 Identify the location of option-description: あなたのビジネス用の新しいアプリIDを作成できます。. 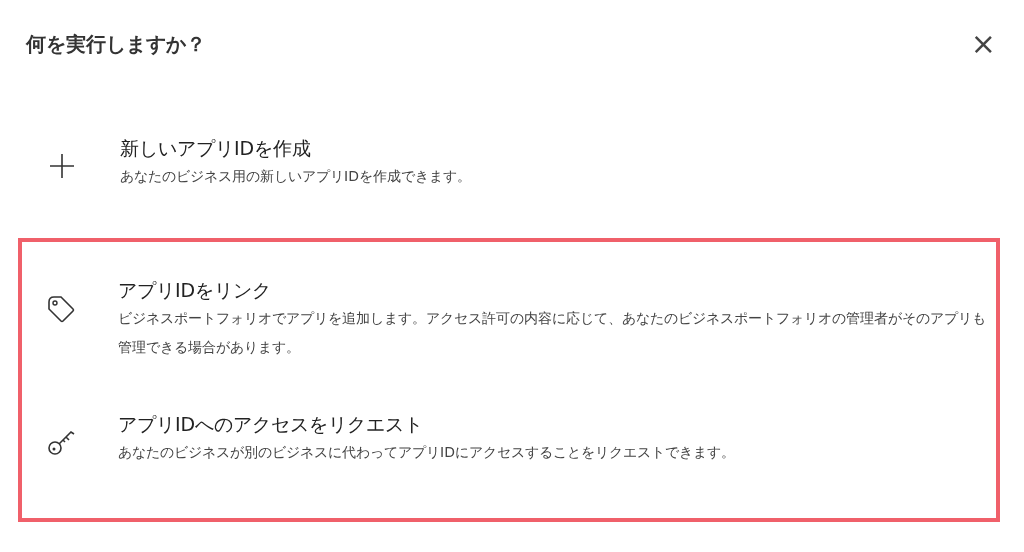
(296, 176).